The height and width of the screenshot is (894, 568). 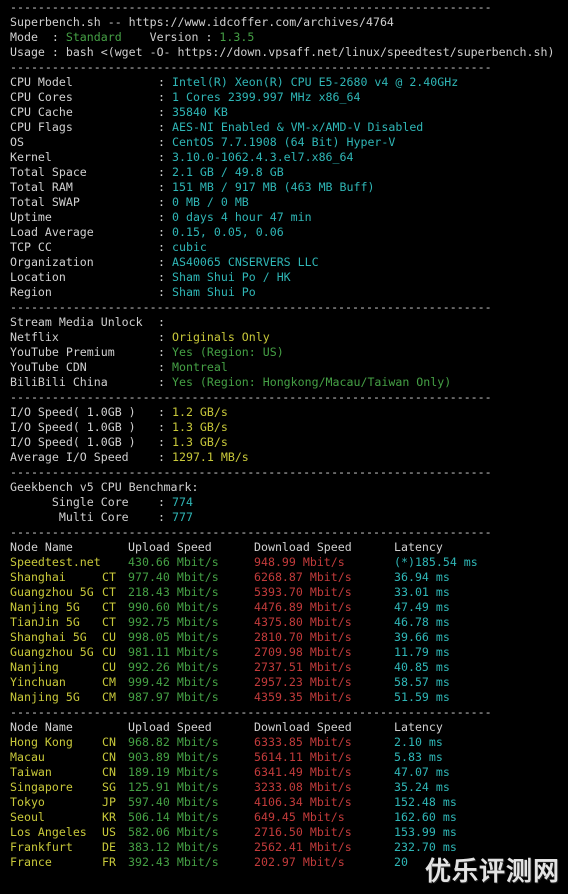 I want to click on mode-value: Standard, so click(x=93, y=37).